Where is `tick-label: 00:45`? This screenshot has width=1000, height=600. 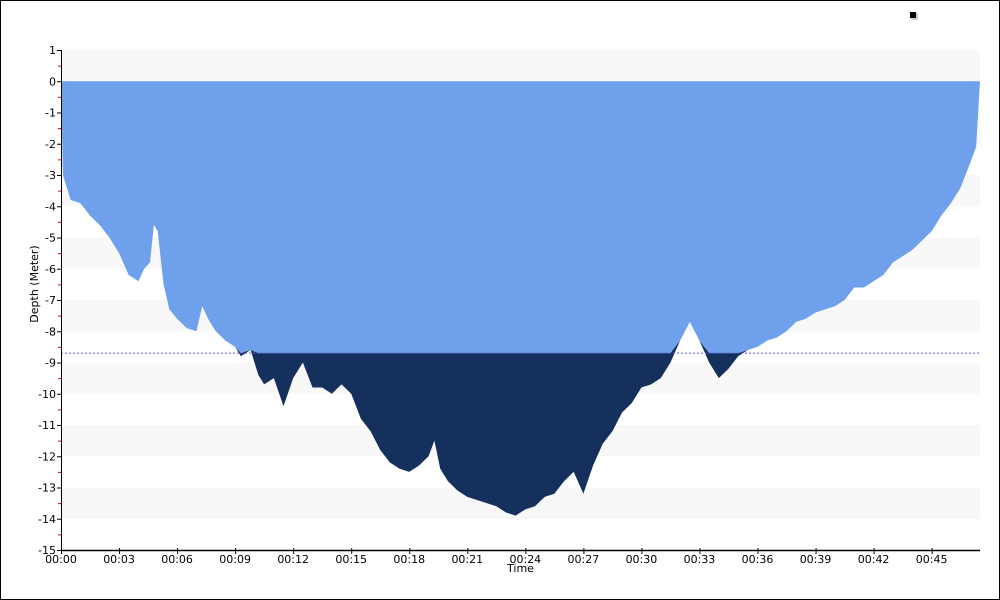 tick-label: 00:45 is located at coordinates (932, 559).